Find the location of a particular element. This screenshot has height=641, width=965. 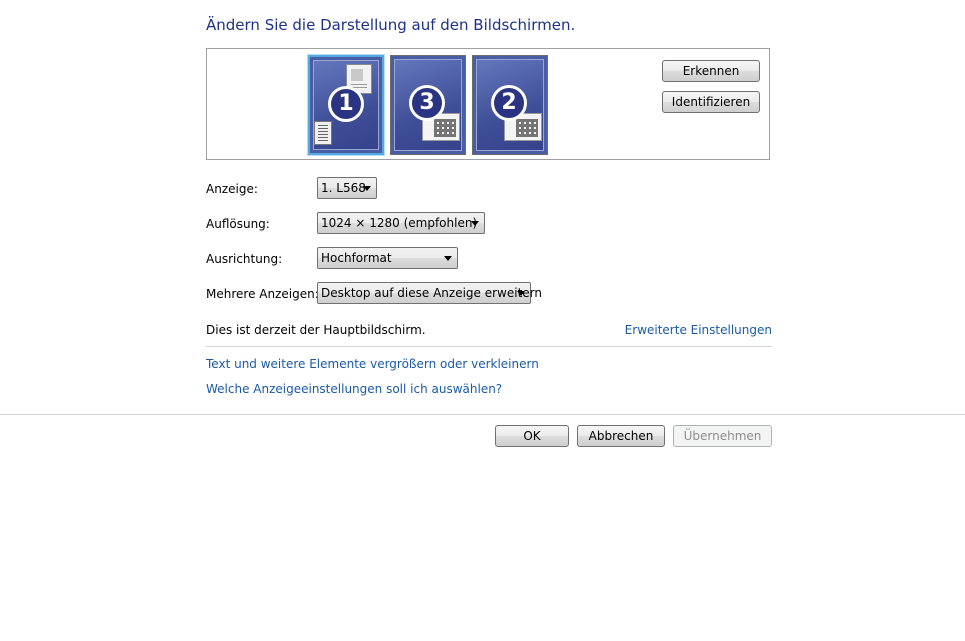

orientation-select-value: Hochformat is located at coordinates (356, 258).